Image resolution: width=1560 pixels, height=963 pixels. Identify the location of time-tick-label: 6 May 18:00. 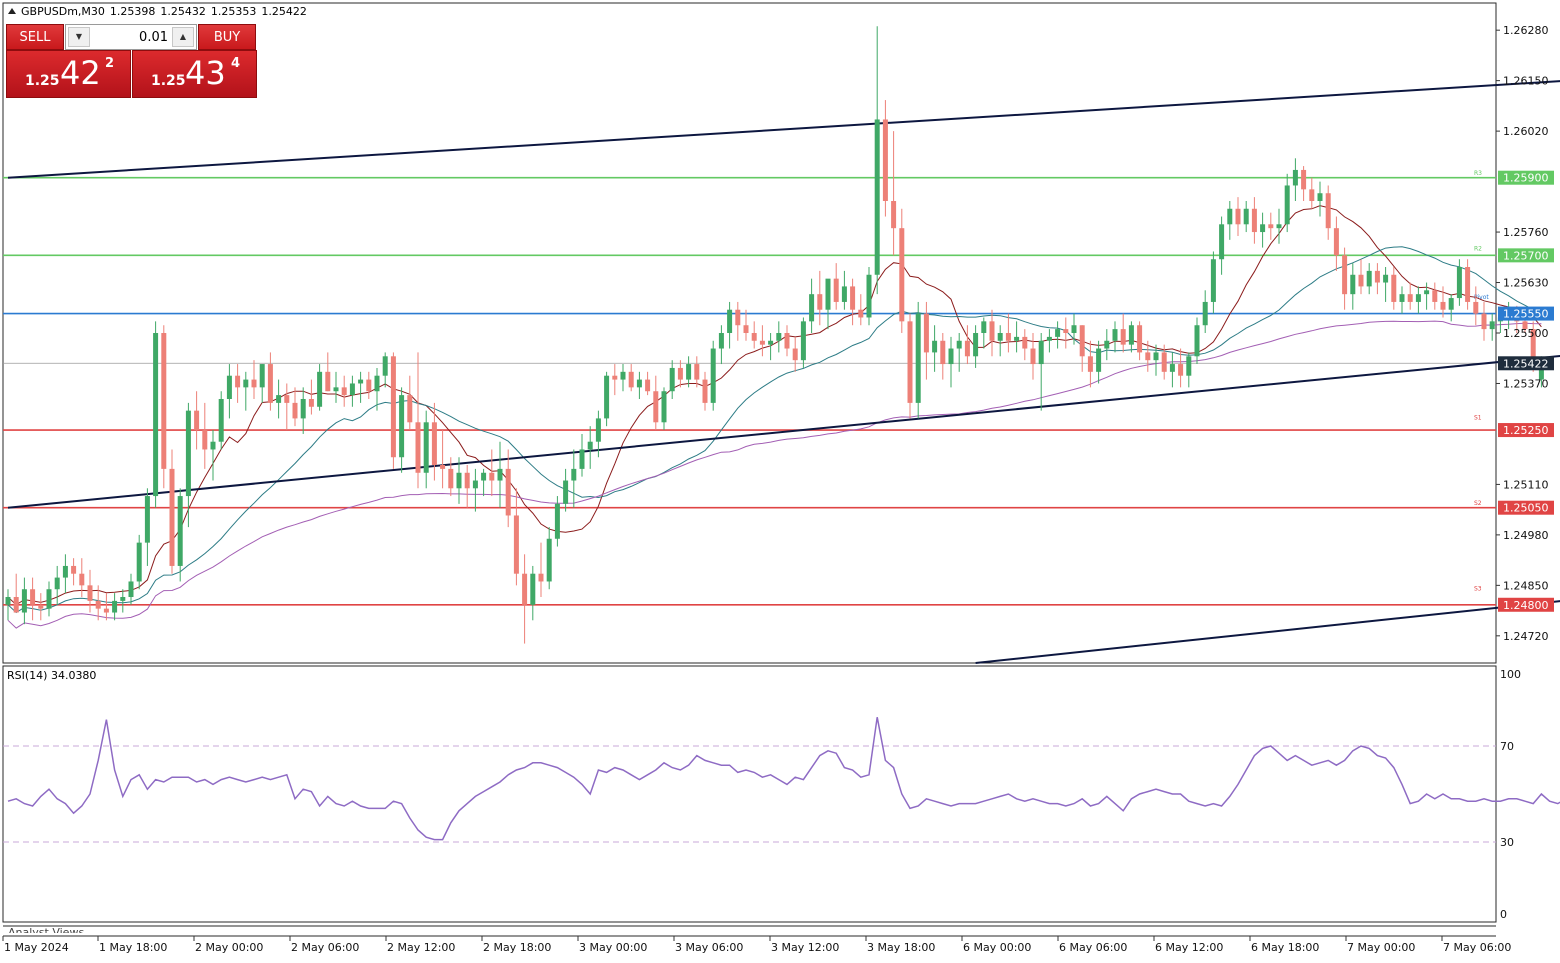
(1285, 947).